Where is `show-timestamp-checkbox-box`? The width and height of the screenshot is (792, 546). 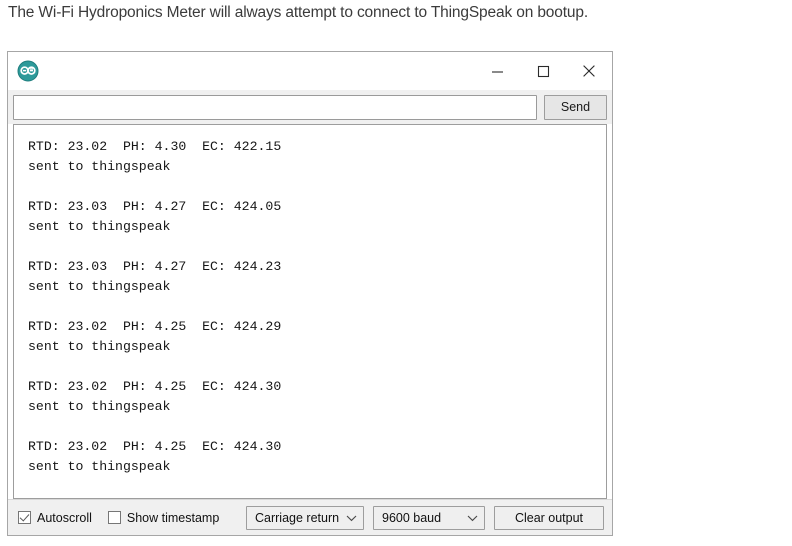
show-timestamp-checkbox-box is located at coordinates (114, 517).